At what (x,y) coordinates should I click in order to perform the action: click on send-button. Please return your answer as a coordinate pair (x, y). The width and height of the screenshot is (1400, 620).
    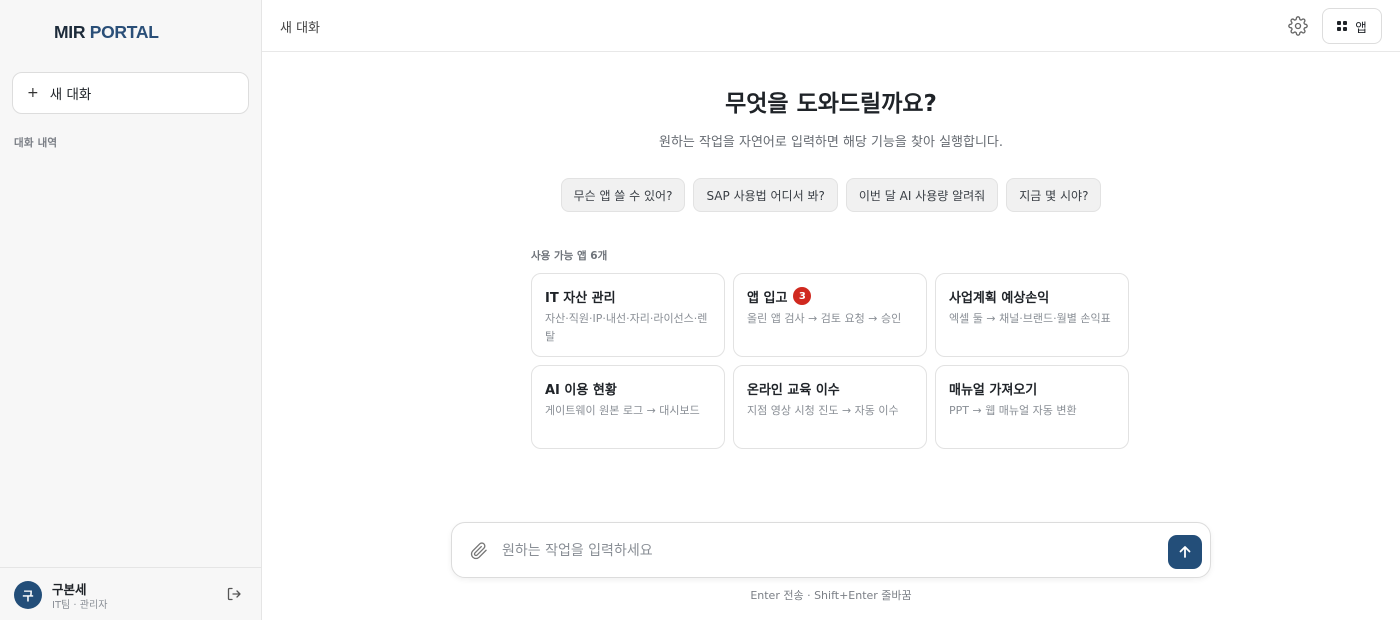
    Looking at the image, I should click on (1185, 552).